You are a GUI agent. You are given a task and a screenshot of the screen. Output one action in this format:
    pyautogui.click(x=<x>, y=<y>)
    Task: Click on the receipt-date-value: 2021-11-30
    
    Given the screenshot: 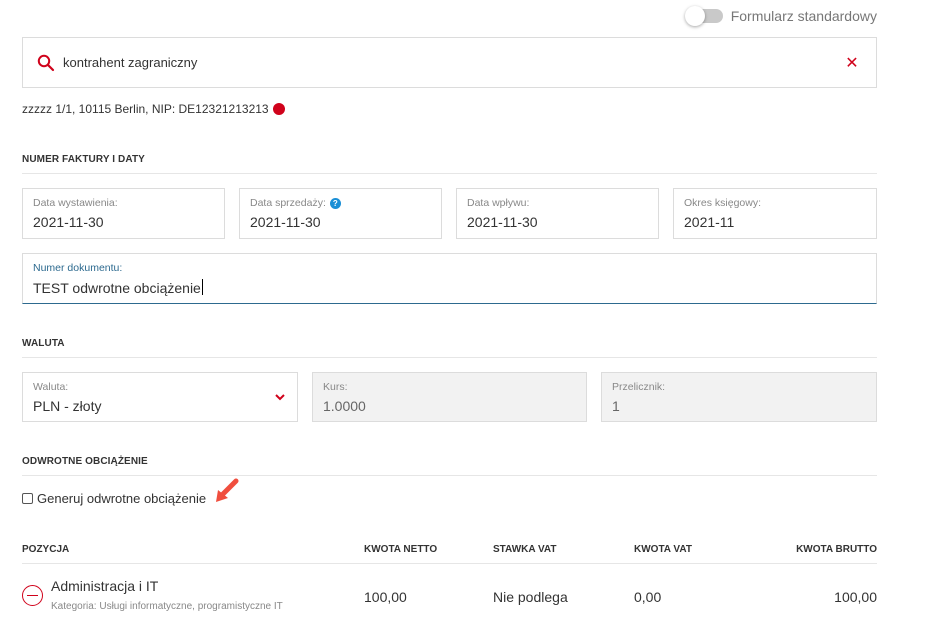 What is the action you would take?
    pyautogui.click(x=557, y=222)
    